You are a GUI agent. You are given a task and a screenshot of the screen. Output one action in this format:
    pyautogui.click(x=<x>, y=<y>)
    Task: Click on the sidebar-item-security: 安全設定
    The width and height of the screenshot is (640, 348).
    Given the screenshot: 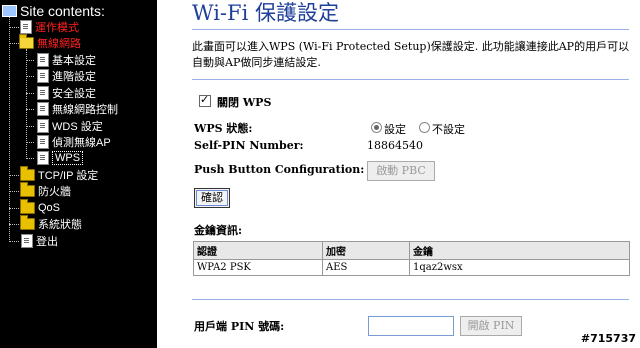 What is the action you would take?
    pyautogui.click(x=66, y=93)
    